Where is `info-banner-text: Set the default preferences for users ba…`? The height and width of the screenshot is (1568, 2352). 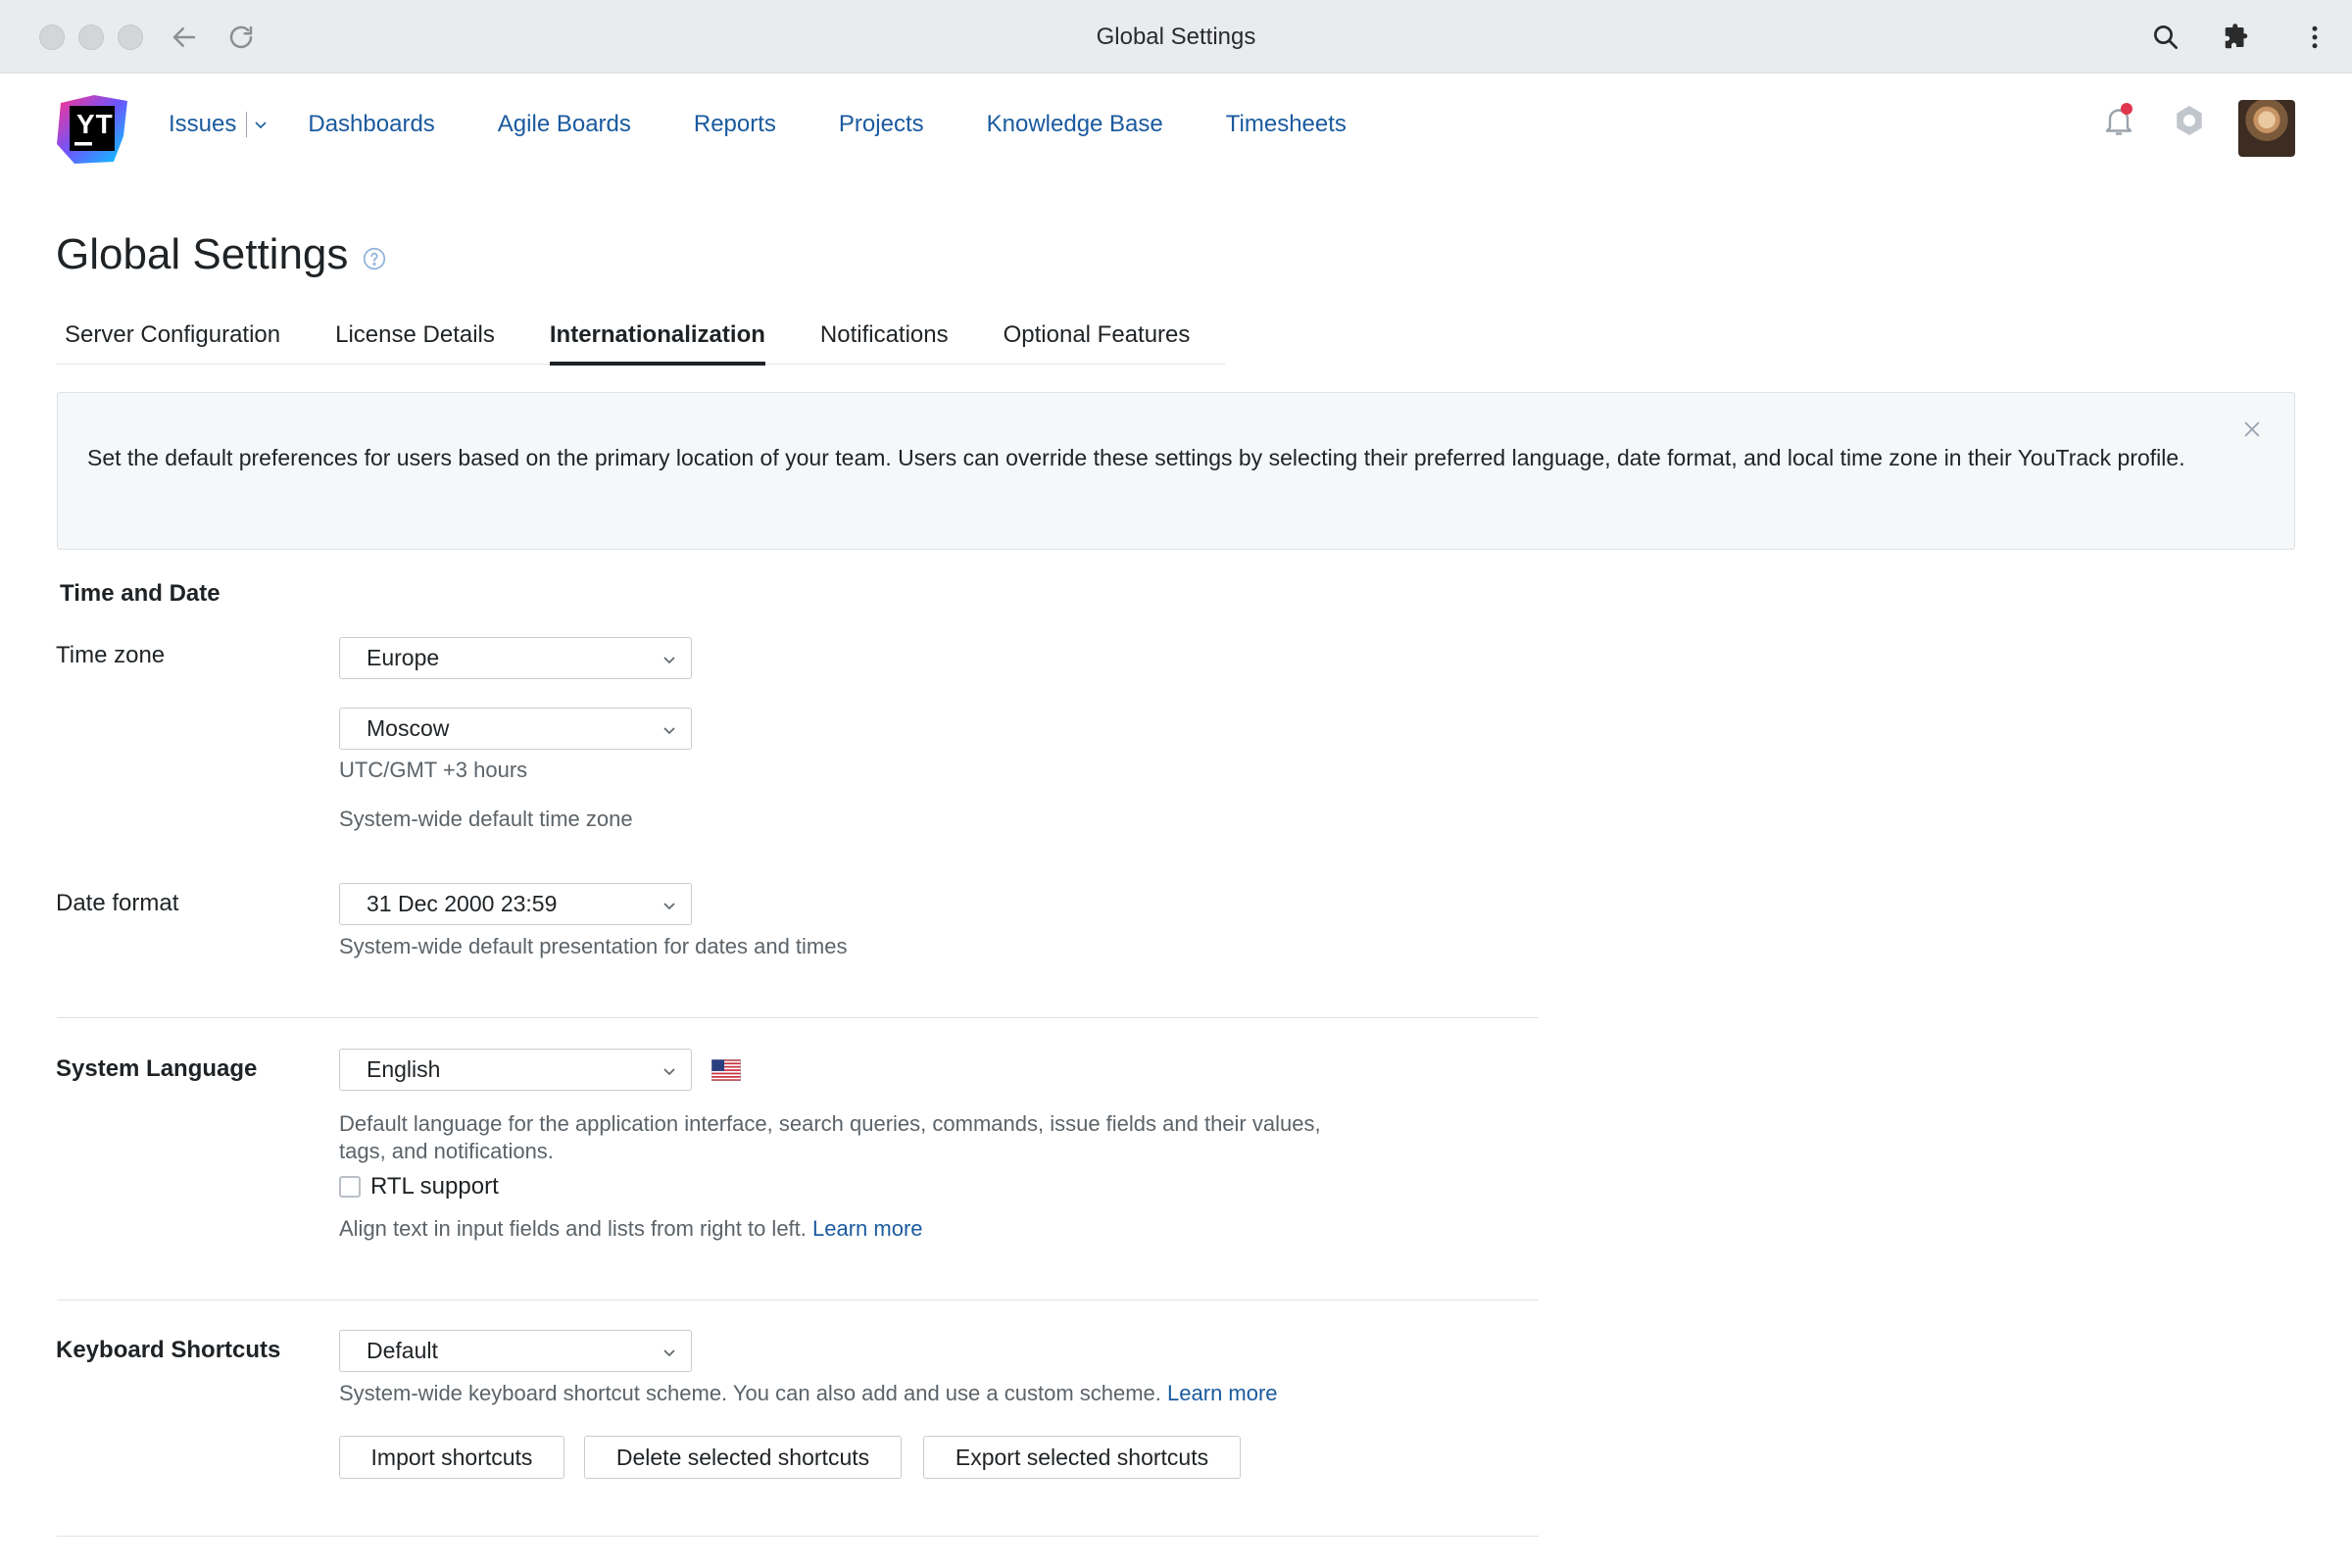
info-banner-text: Set the default preferences for users ba… is located at coordinates (1136, 457).